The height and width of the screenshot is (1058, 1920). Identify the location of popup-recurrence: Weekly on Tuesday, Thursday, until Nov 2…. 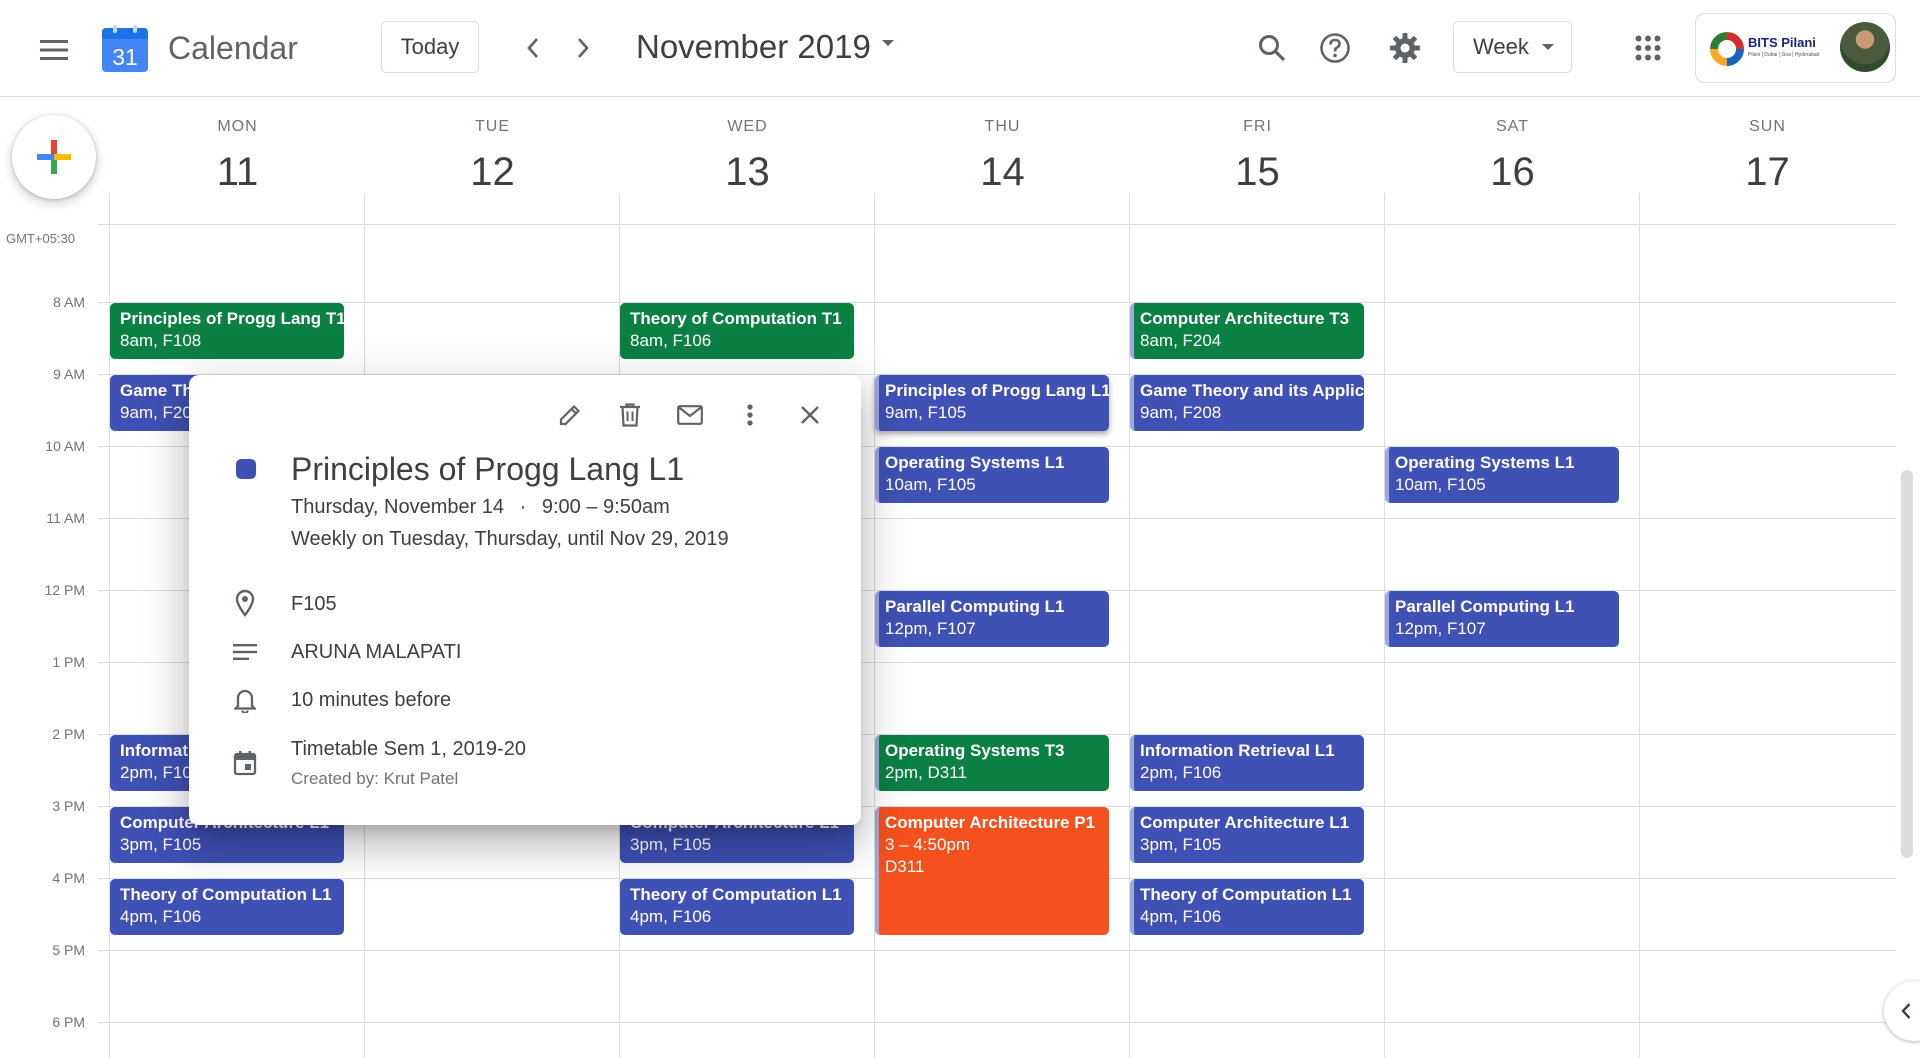
(510, 539).